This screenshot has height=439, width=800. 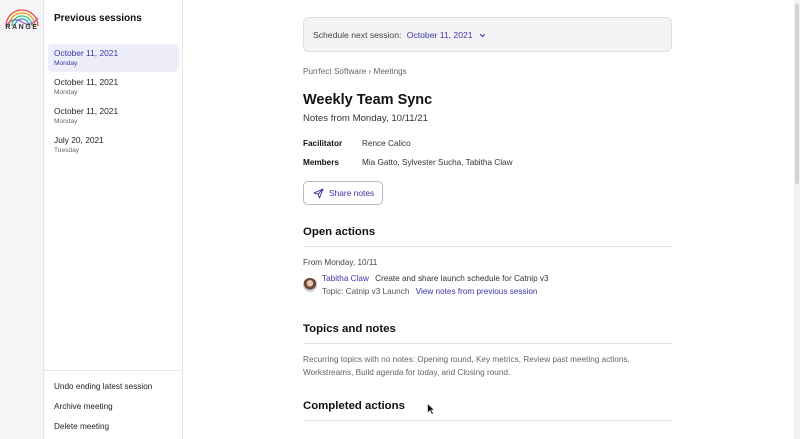 I want to click on scrollbar-thumb, so click(x=797, y=94).